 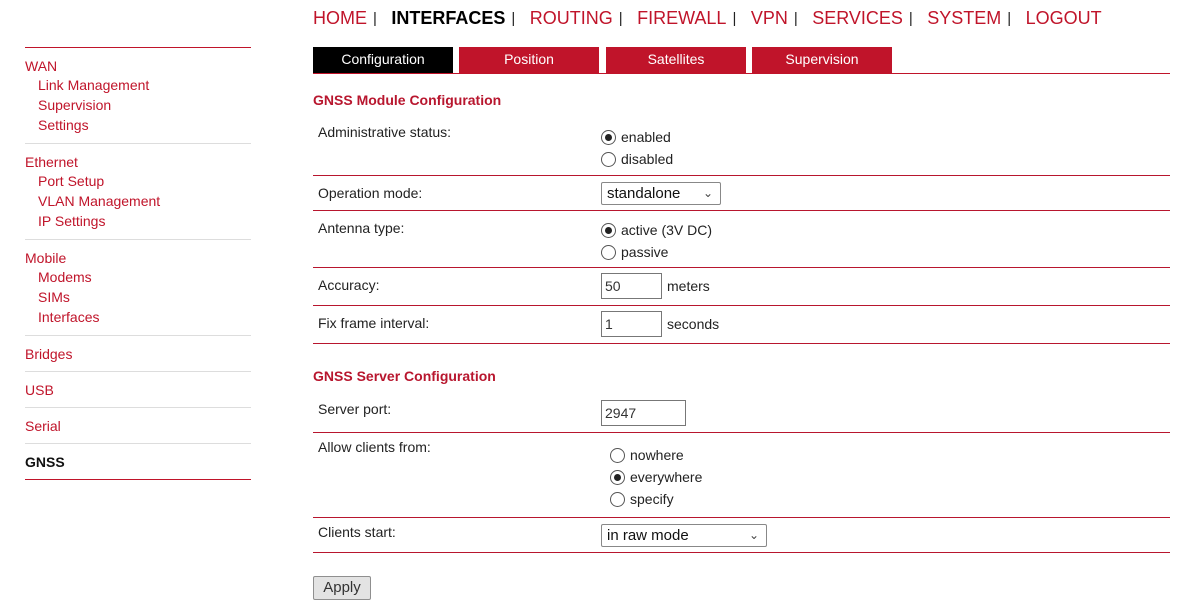 I want to click on operation-mode-select: standalone ⌄, so click(x=661, y=193).